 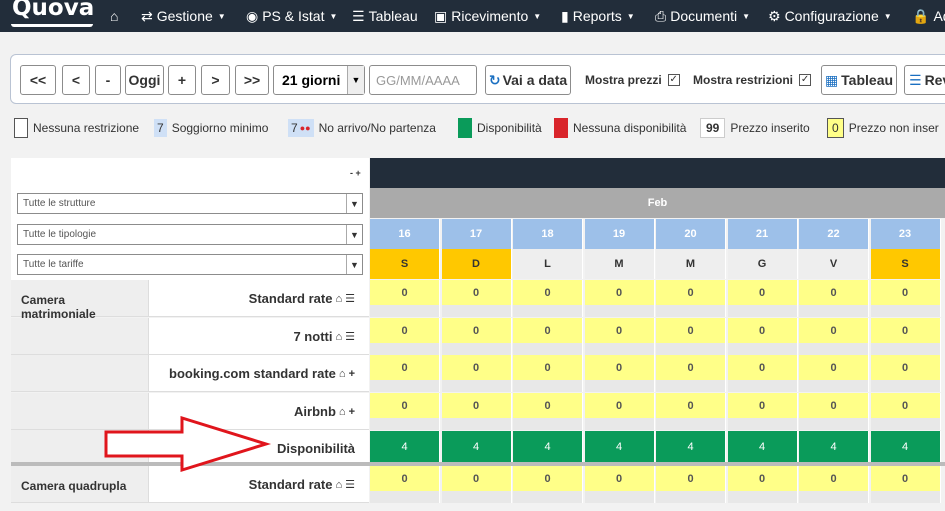 I want to click on nav-tableau: ☰ Tableau, so click(x=385, y=16).